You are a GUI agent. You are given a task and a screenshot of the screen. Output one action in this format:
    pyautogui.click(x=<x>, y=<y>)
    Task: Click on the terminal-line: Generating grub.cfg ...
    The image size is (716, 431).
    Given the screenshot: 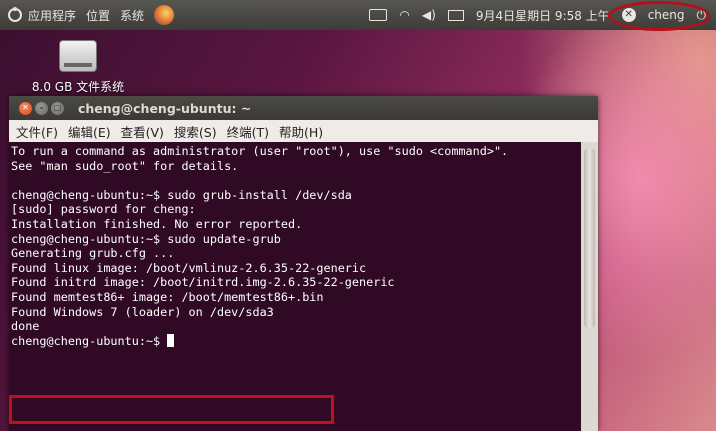 What is the action you would take?
    pyautogui.click(x=93, y=253)
    